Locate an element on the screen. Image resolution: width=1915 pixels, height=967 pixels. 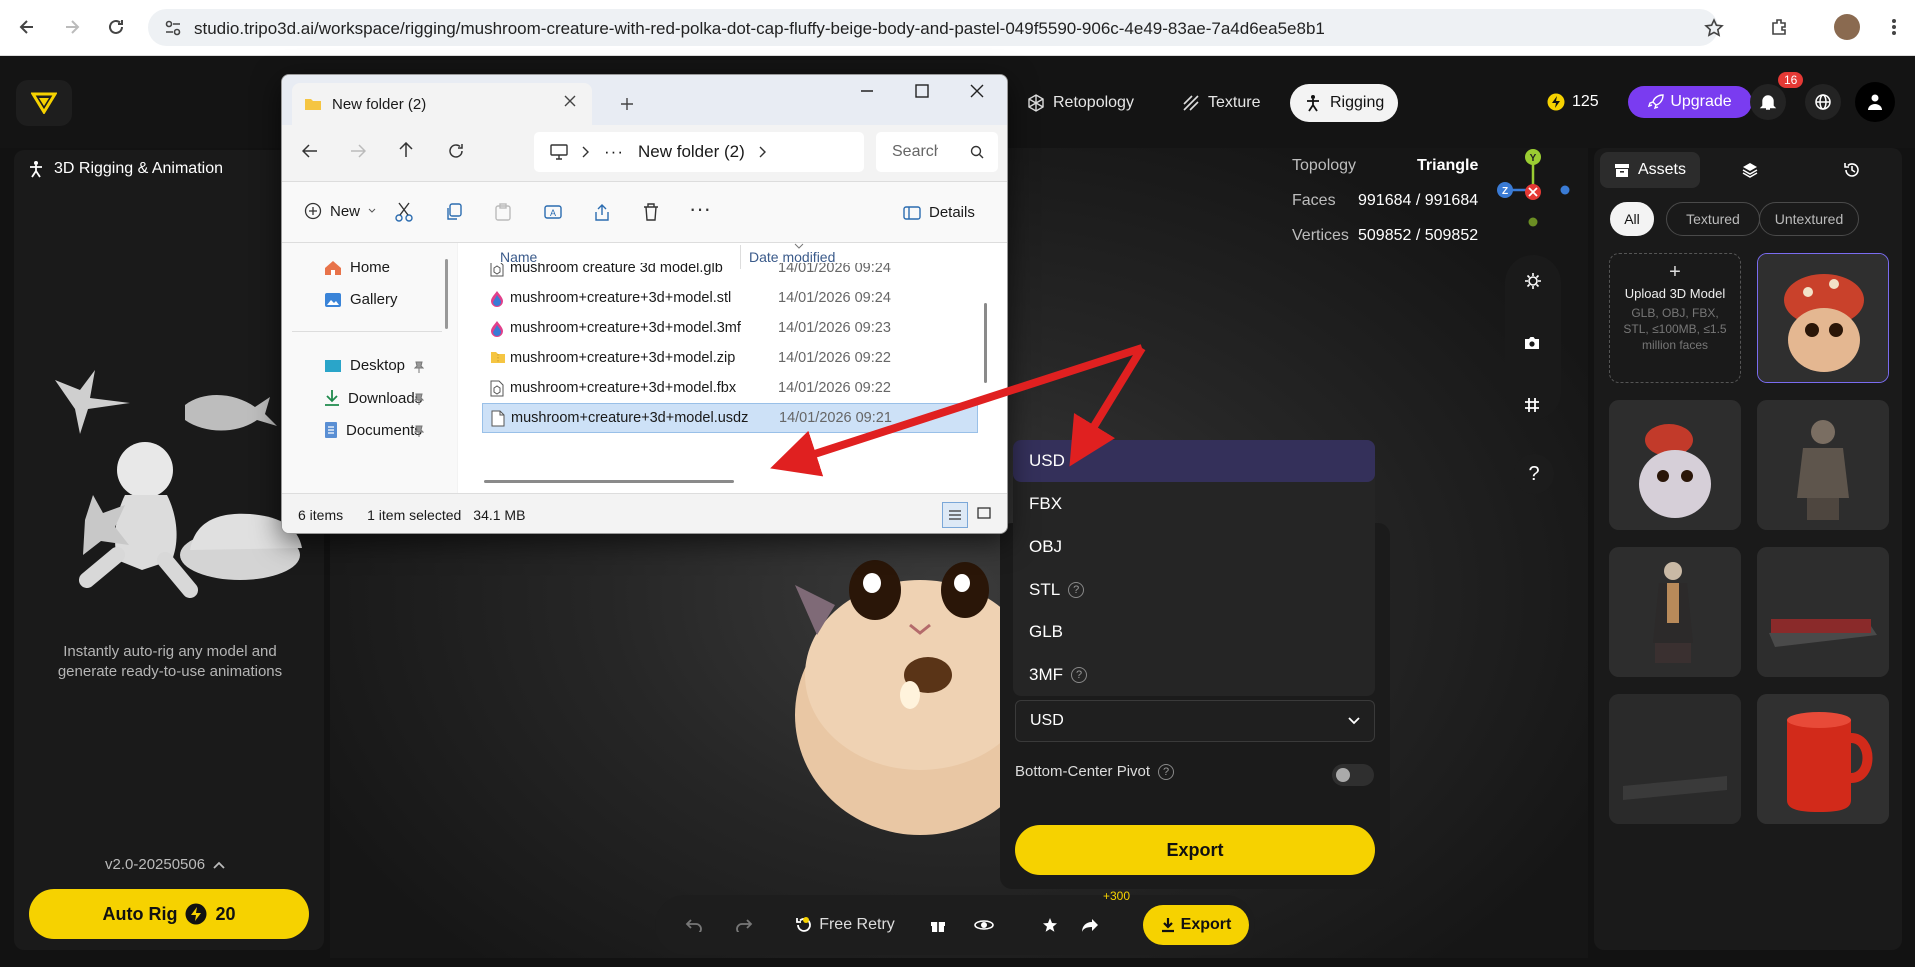
free-retry-button: Free Retry is located at coordinates (845, 925).